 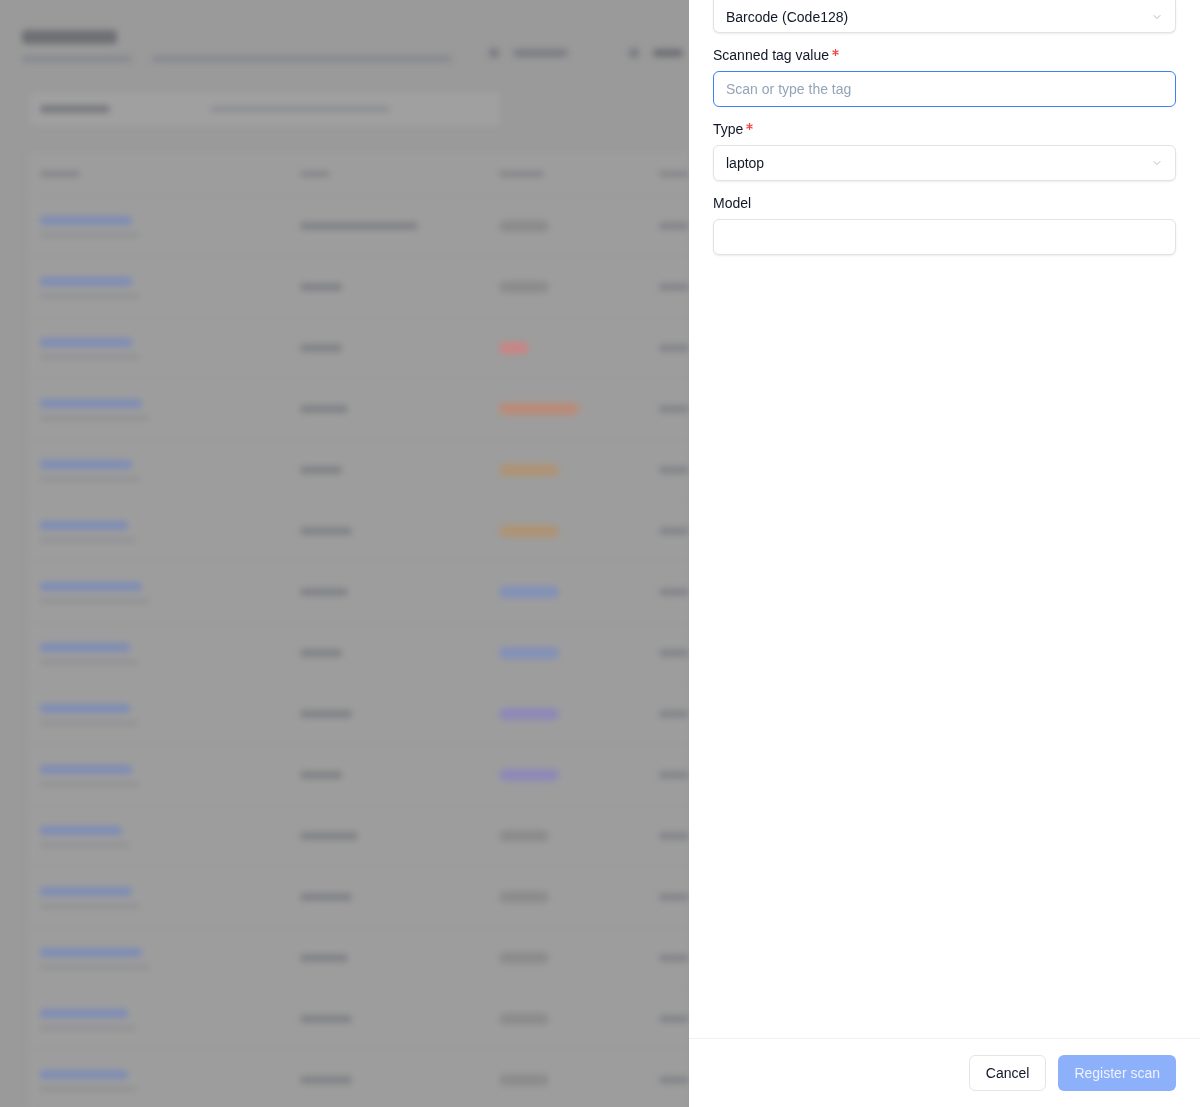 I want to click on field-label: Scanned tag value, so click(x=771, y=55).